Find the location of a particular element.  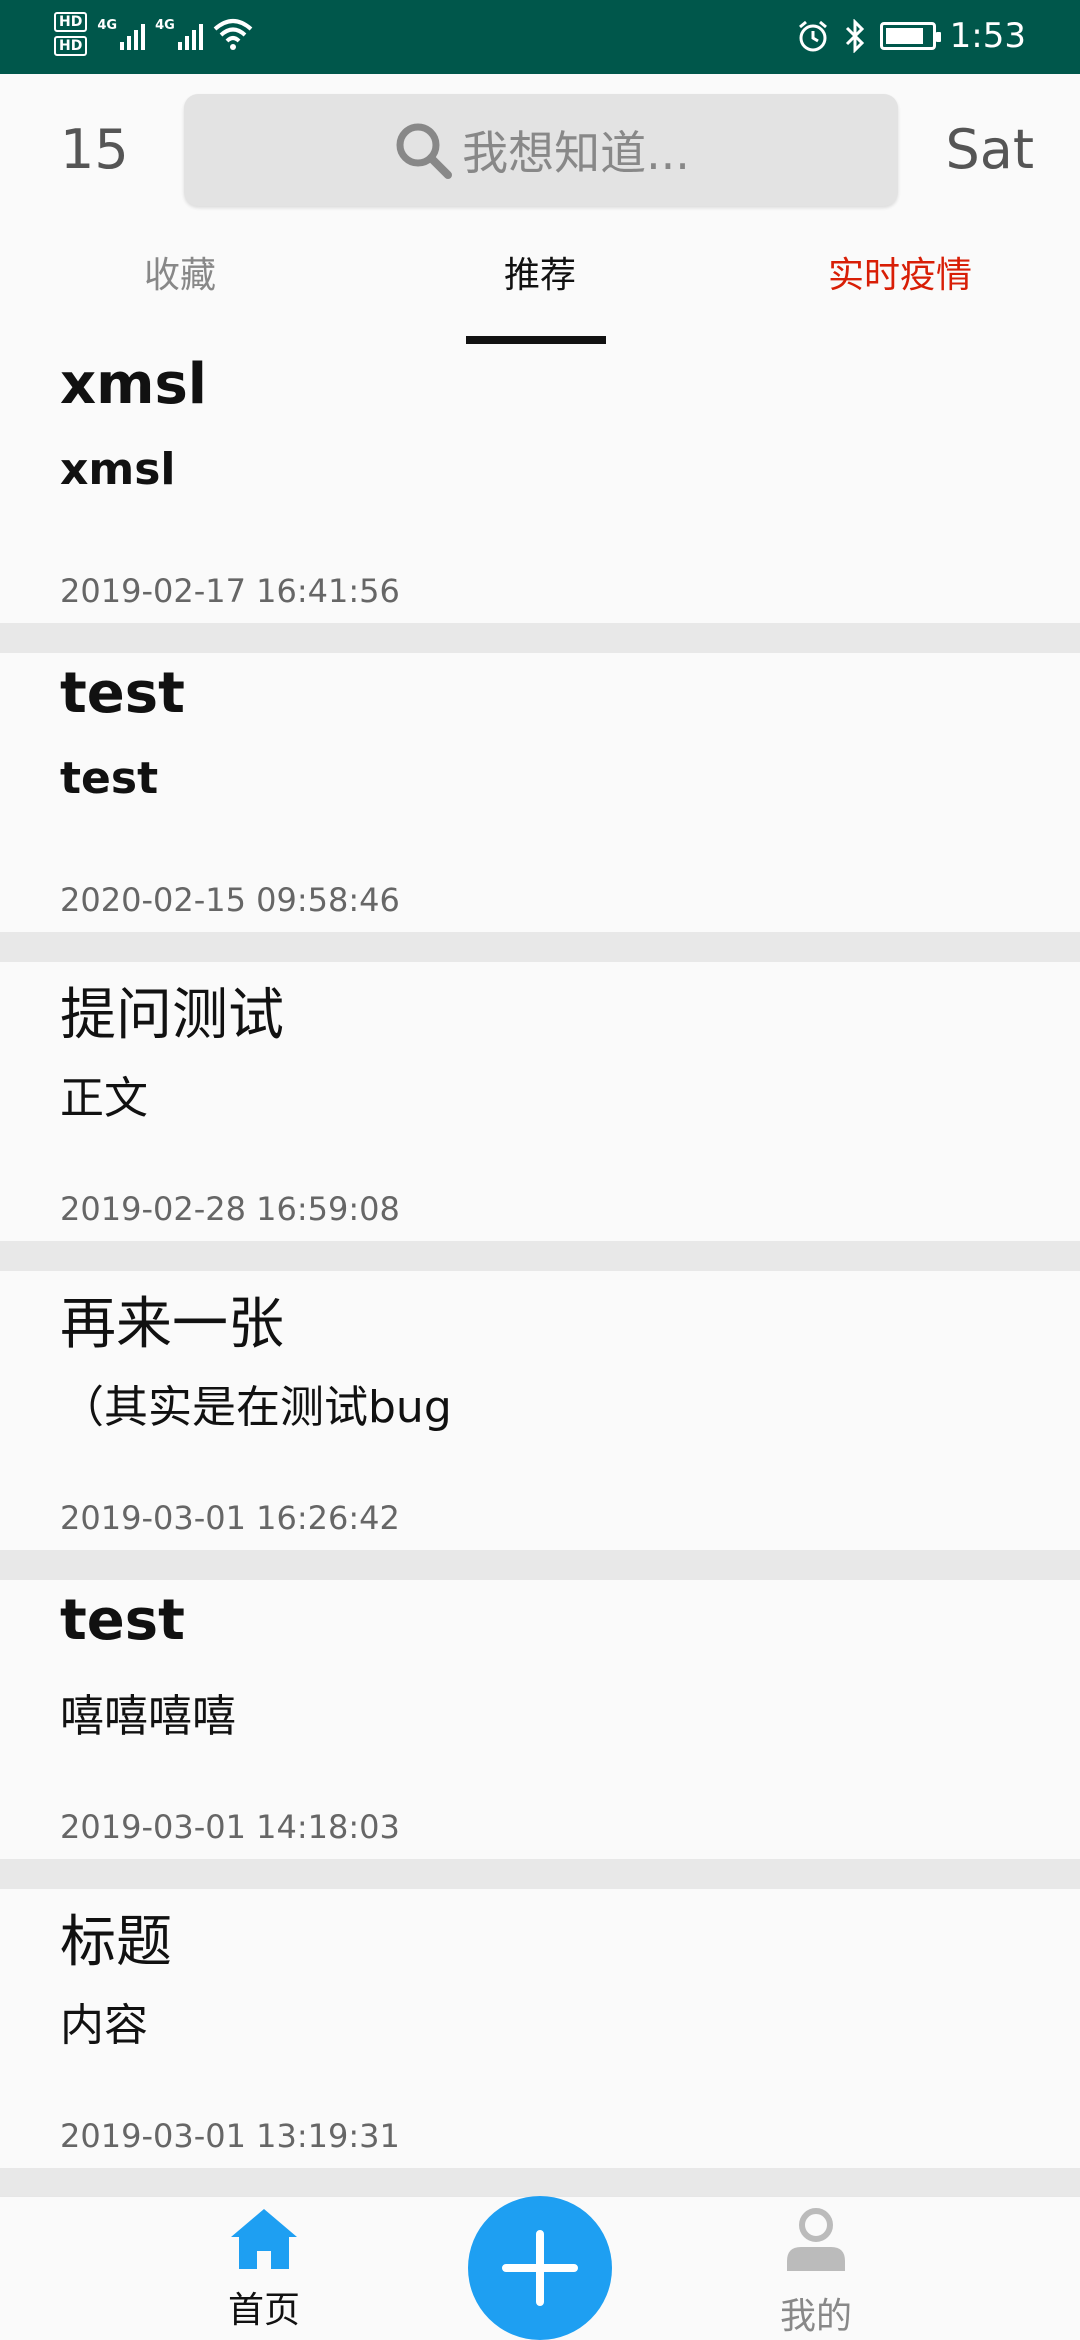

alarm-icon is located at coordinates (812, 36).